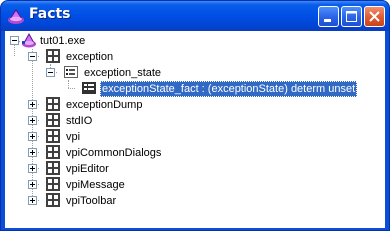 The height and width of the screenshot is (240, 390). Describe the element at coordinates (73, 137) in the screenshot. I see `tree-item-vpi: vpi` at that location.